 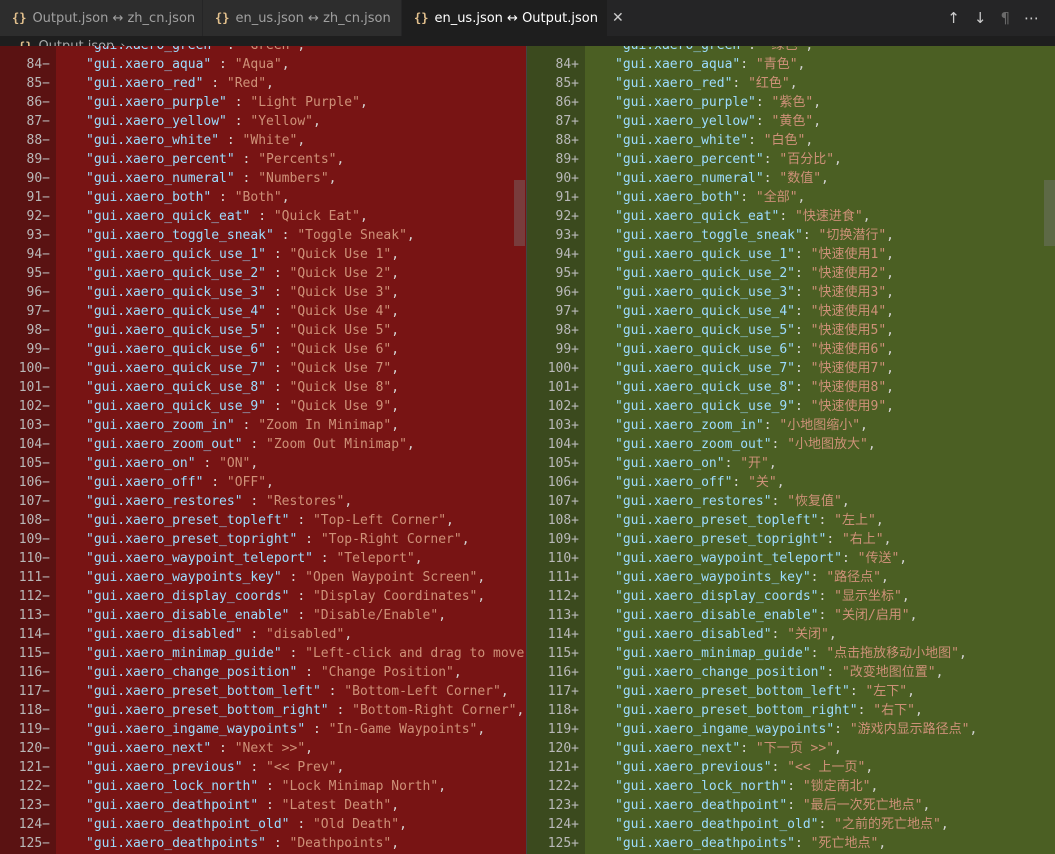 I want to click on line-gutter: 109+, so click(x=556, y=539).